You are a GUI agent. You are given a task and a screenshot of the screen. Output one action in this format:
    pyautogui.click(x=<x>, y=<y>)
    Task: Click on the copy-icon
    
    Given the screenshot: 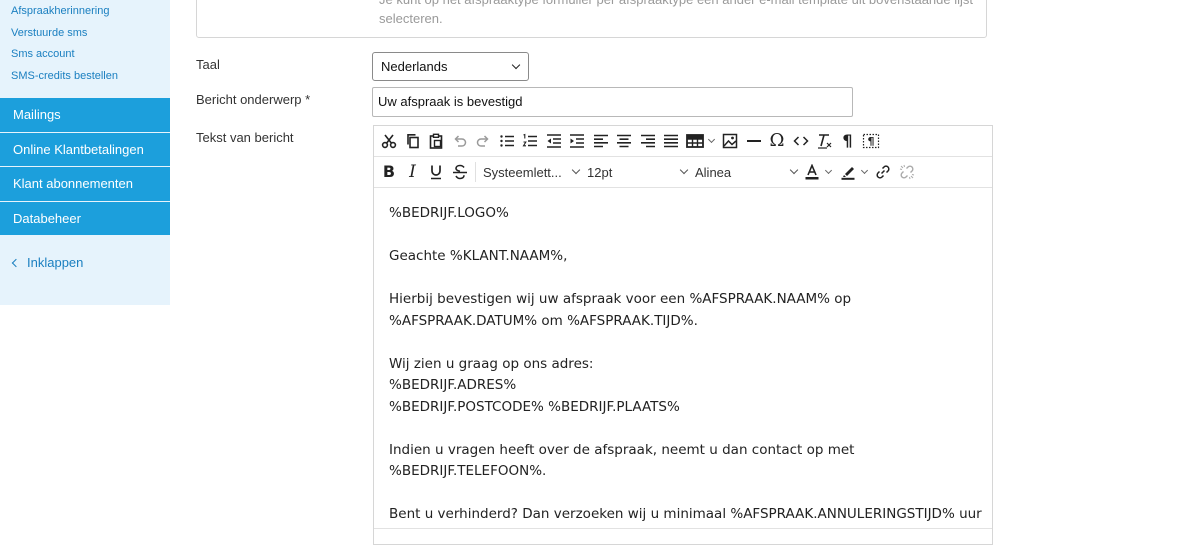 What is the action you would take?
    pyautogui.click(x=413, y=141)
    